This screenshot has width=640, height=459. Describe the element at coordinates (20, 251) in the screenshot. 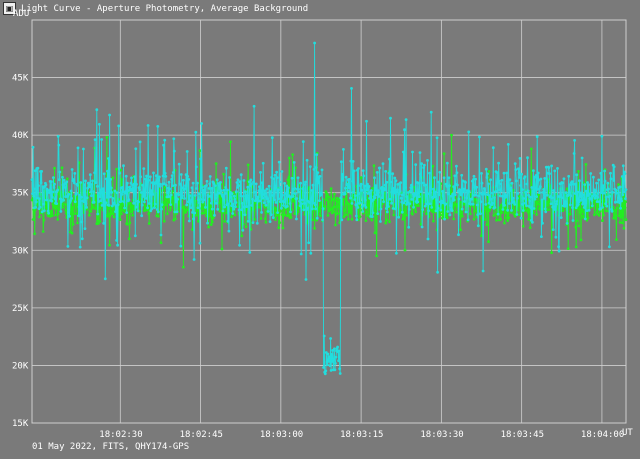

I see `y-axis-ticks: 15K 20K 25K 30K 35K 40K 45K` at that location.